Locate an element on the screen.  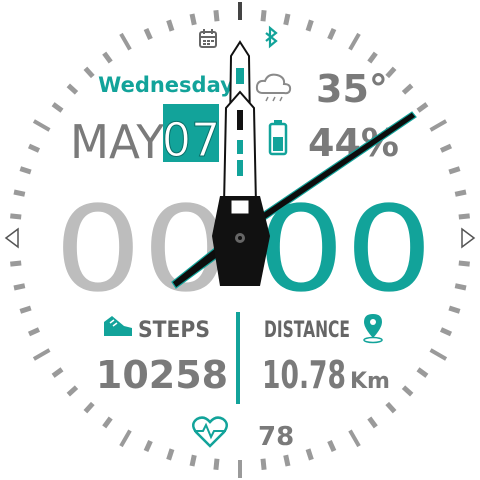
heart-rate-icon is located at coordinates (210, 432).